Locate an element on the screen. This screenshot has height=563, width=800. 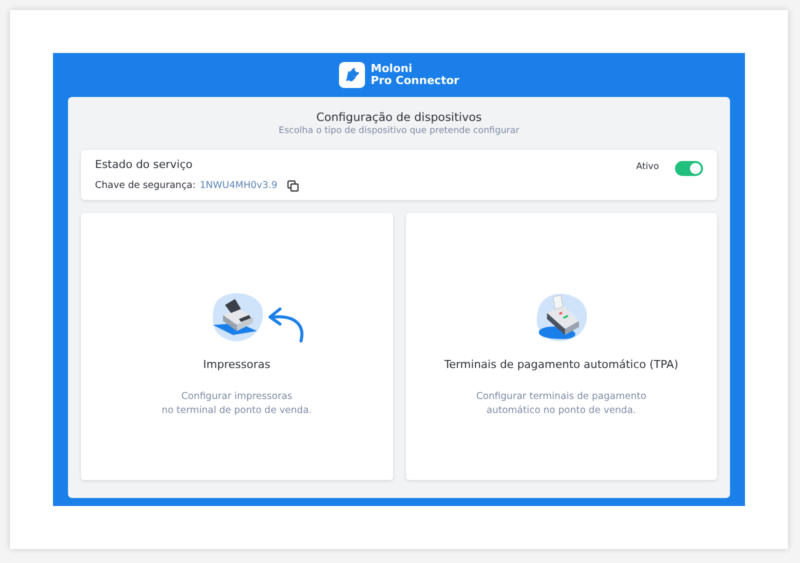
key-value: 1NWU4MH0v3.9 is located at coordinates (239, 185).